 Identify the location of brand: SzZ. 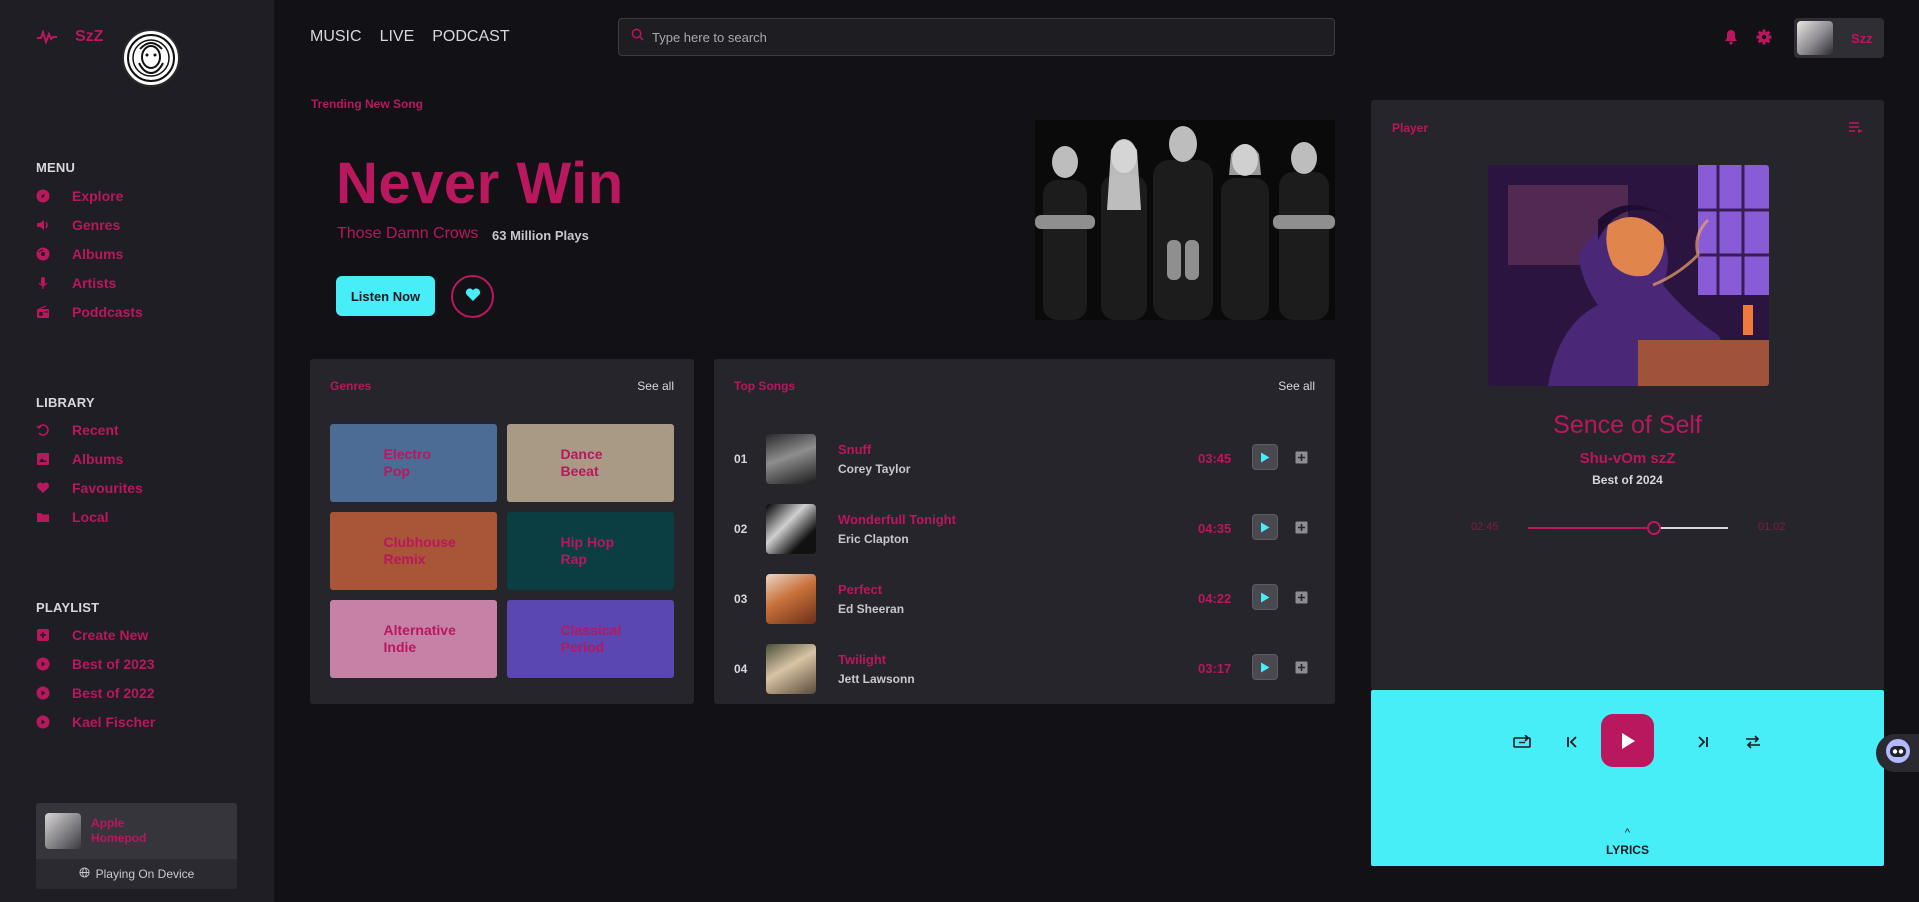
(70, 37).